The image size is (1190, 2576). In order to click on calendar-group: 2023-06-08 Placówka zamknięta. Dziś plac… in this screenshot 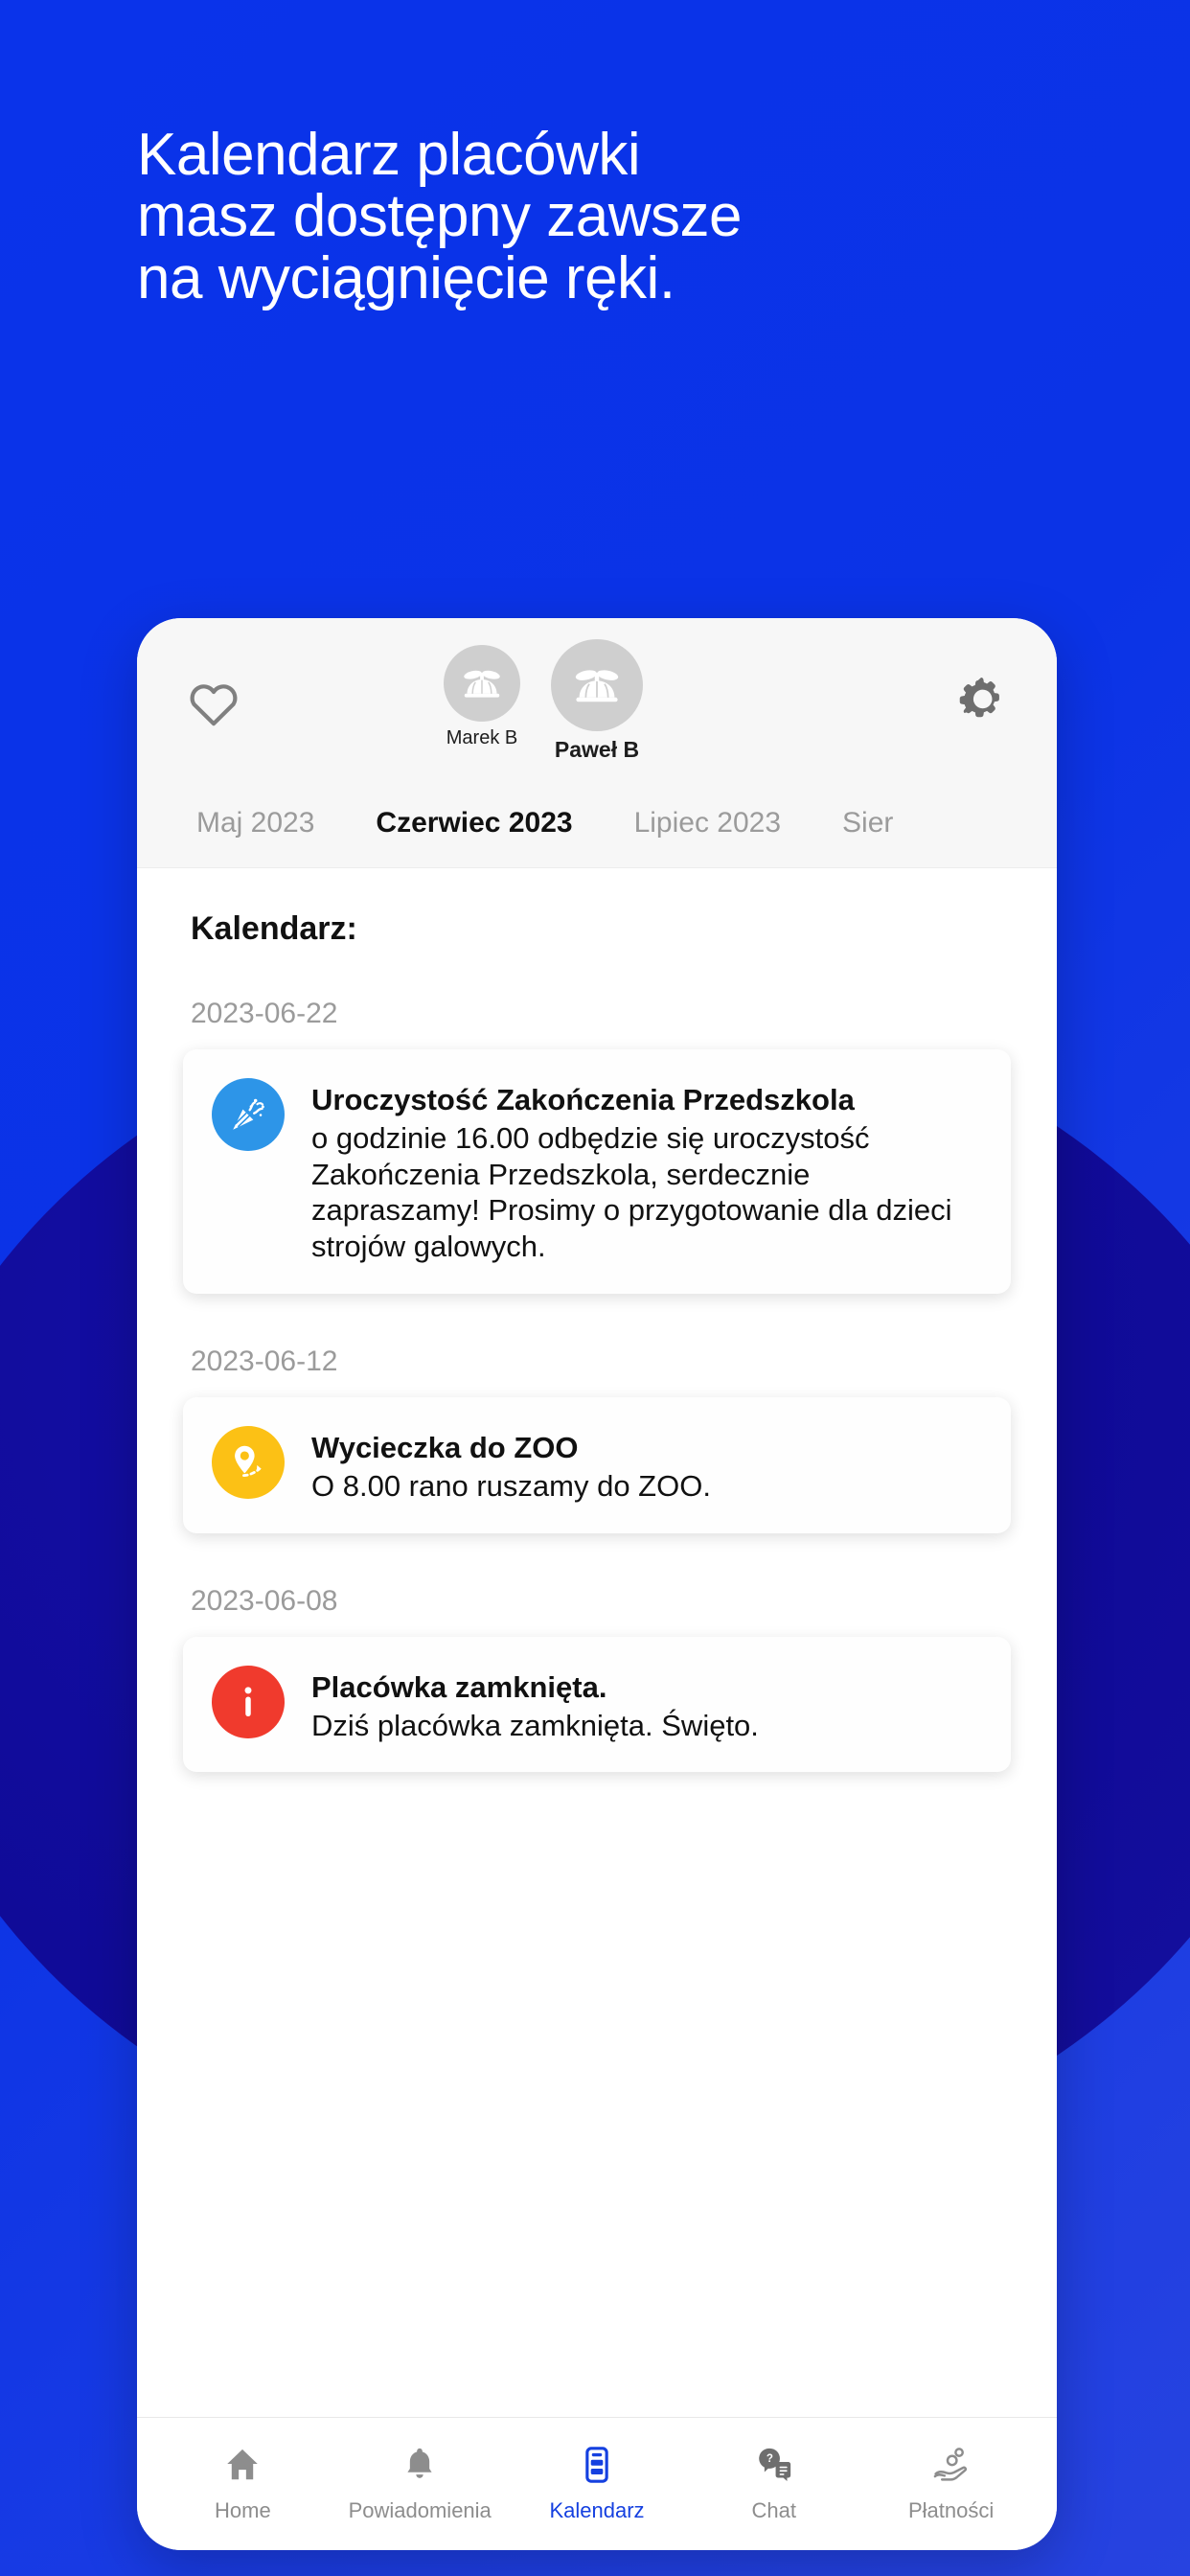, I will do `click(597, 1679)`.